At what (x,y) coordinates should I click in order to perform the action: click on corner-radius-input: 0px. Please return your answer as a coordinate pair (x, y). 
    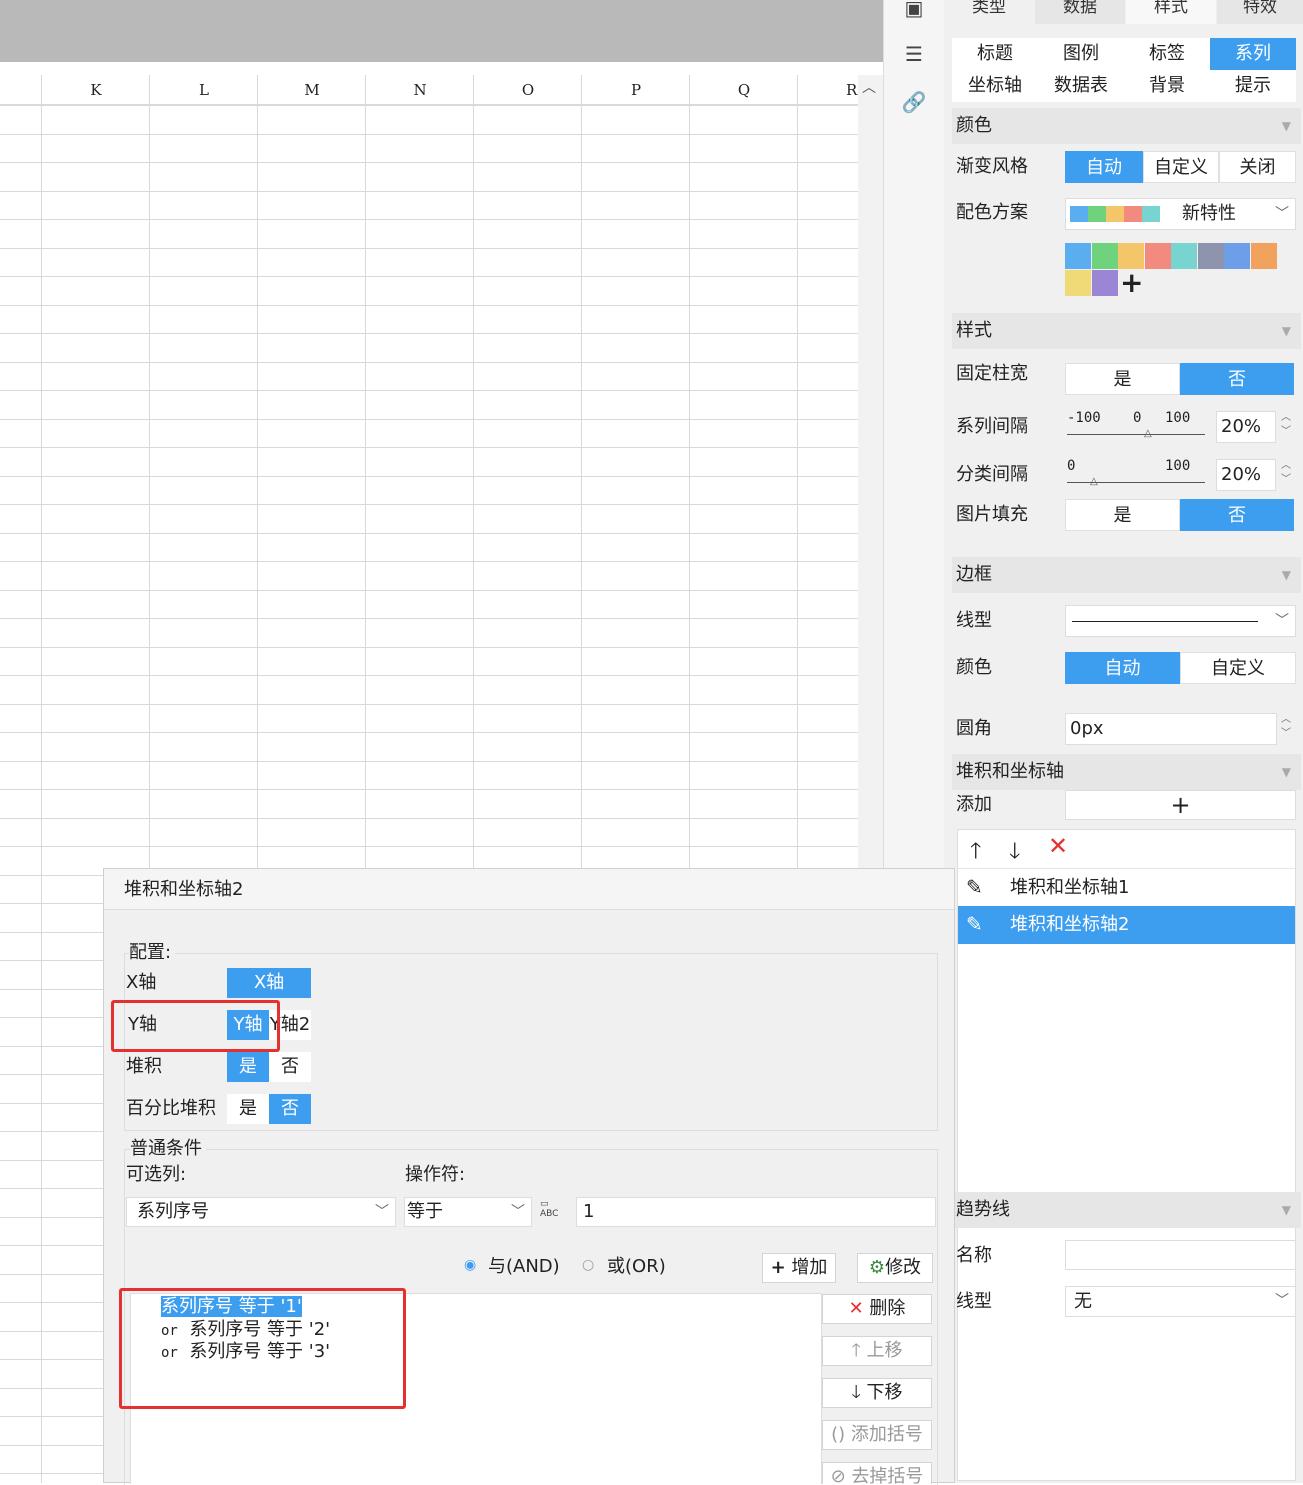
    Looking at the image, I should click on (1171, 729).